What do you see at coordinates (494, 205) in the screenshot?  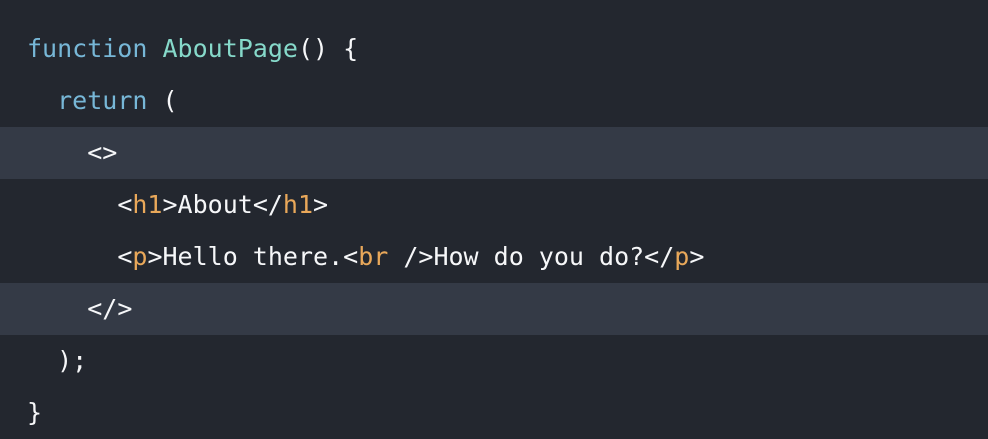 I see `code-line-4: <h1>About</h1>` at bounding box center [494, 205].